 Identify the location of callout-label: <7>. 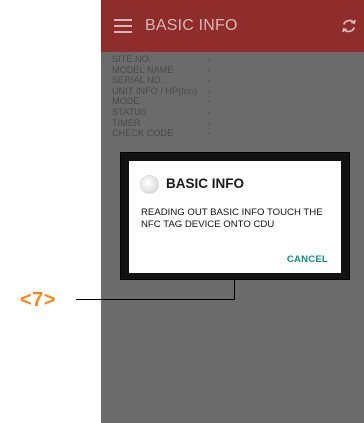
(38, 300).